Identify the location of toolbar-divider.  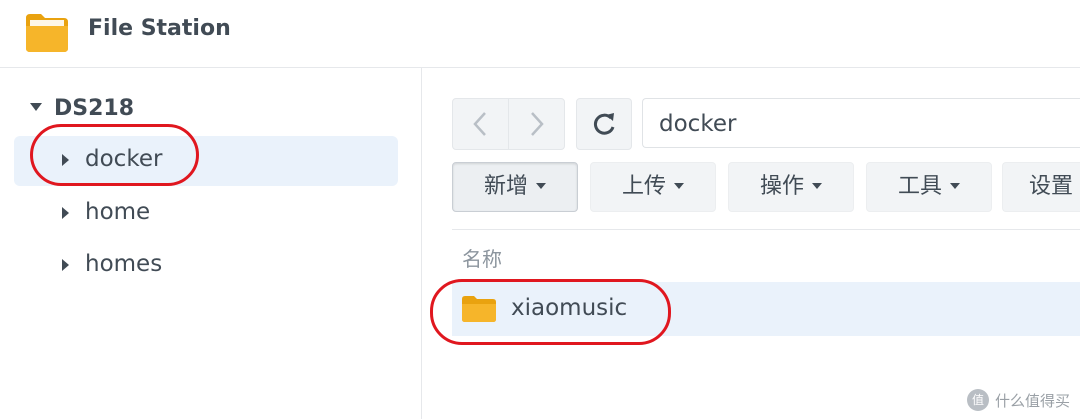
(766, 229).